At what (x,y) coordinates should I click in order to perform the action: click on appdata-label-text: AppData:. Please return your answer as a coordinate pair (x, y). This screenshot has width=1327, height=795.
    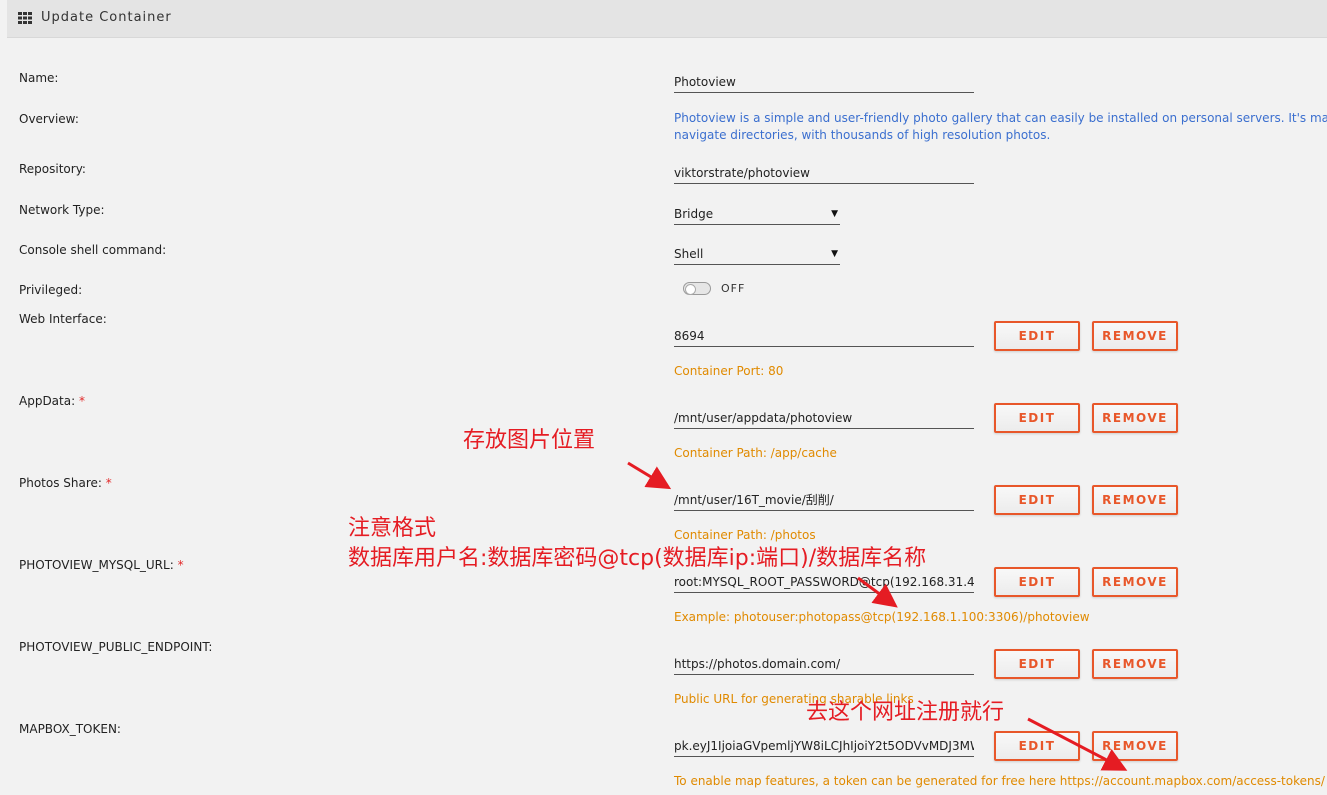
    Looking at the image, I should click on (47, 401).